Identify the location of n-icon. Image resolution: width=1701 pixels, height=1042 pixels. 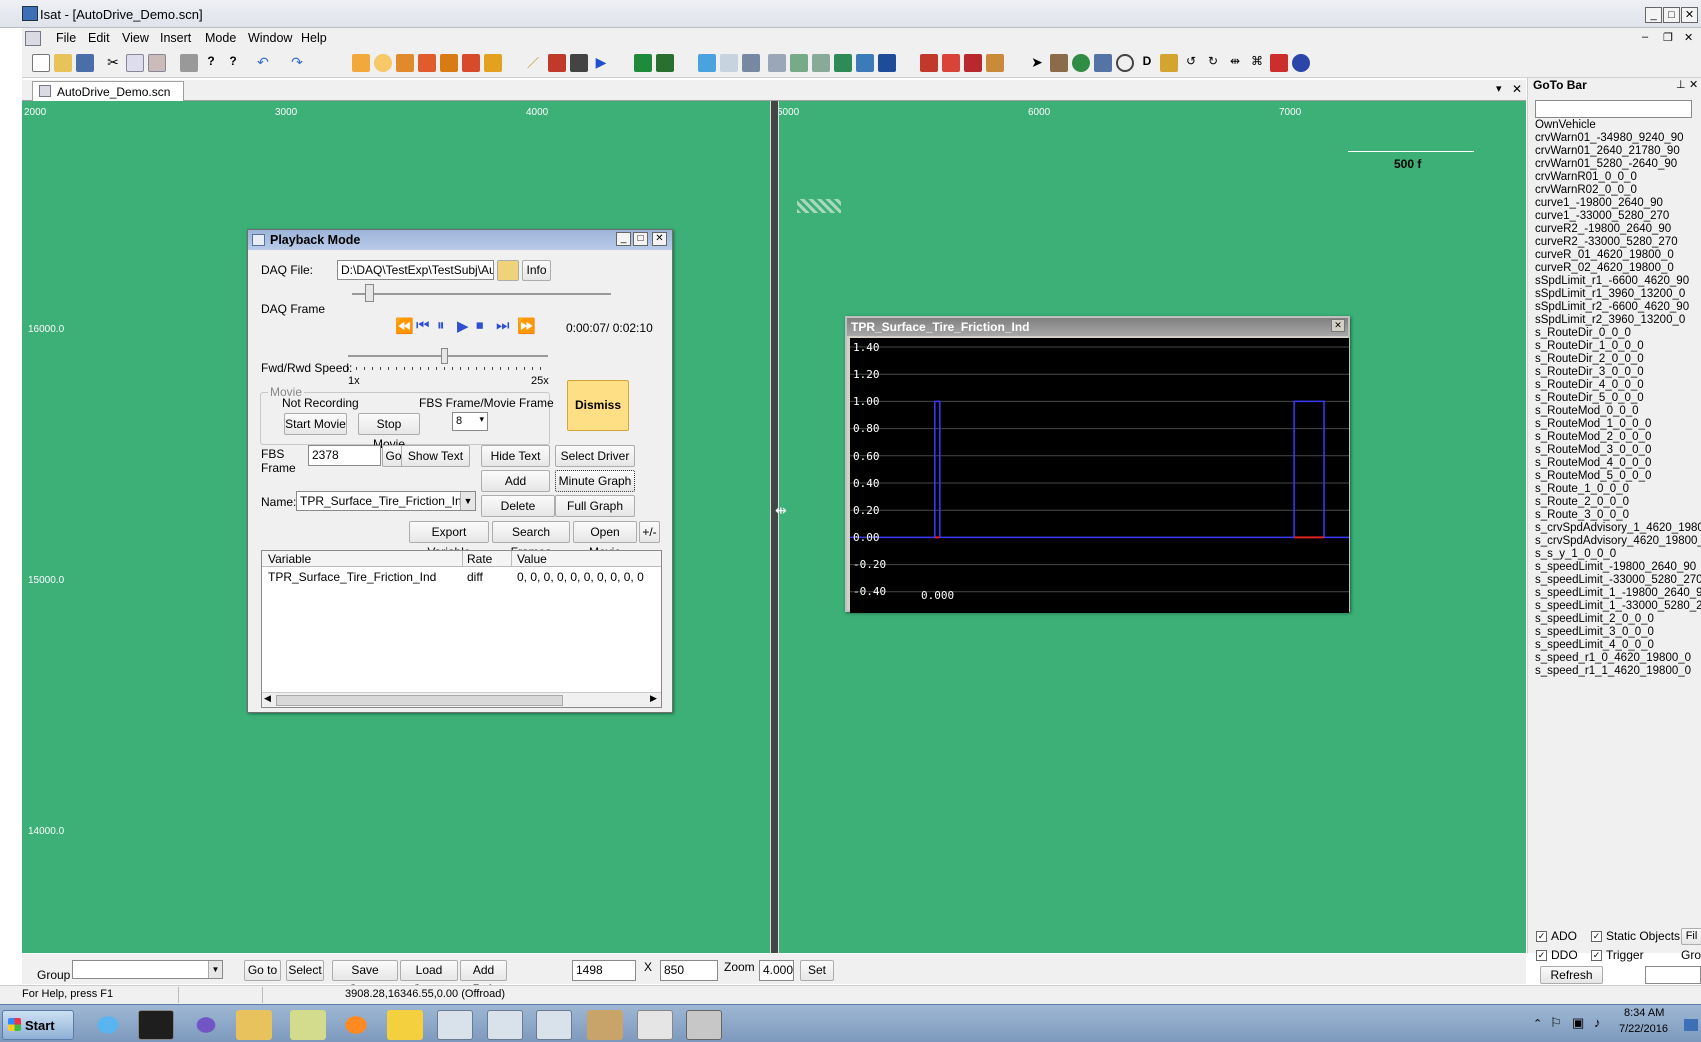
(1301, 63).